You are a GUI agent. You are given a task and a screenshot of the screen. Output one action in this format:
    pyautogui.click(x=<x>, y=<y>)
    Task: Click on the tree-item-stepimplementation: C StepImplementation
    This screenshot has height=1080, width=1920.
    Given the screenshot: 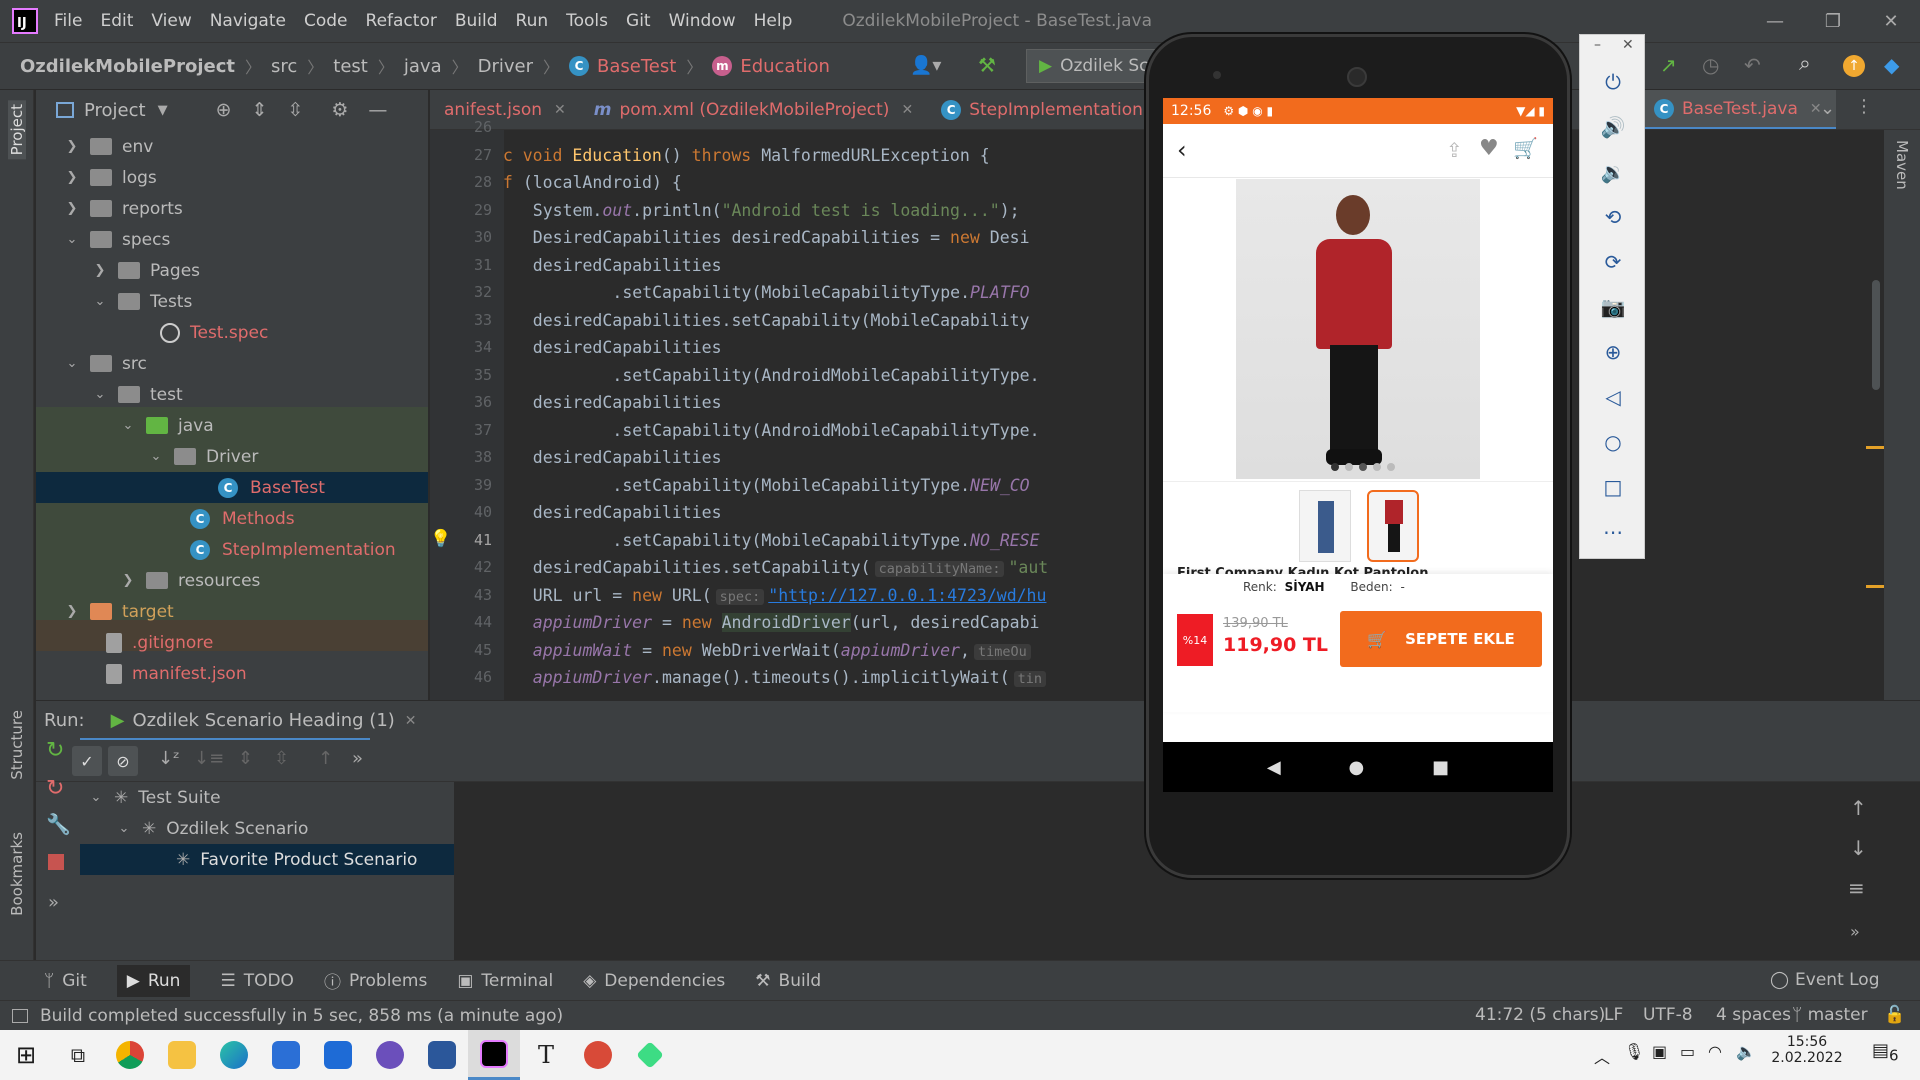 What is the action you would take?
    pyautogui.click(x=232, y=549)
    